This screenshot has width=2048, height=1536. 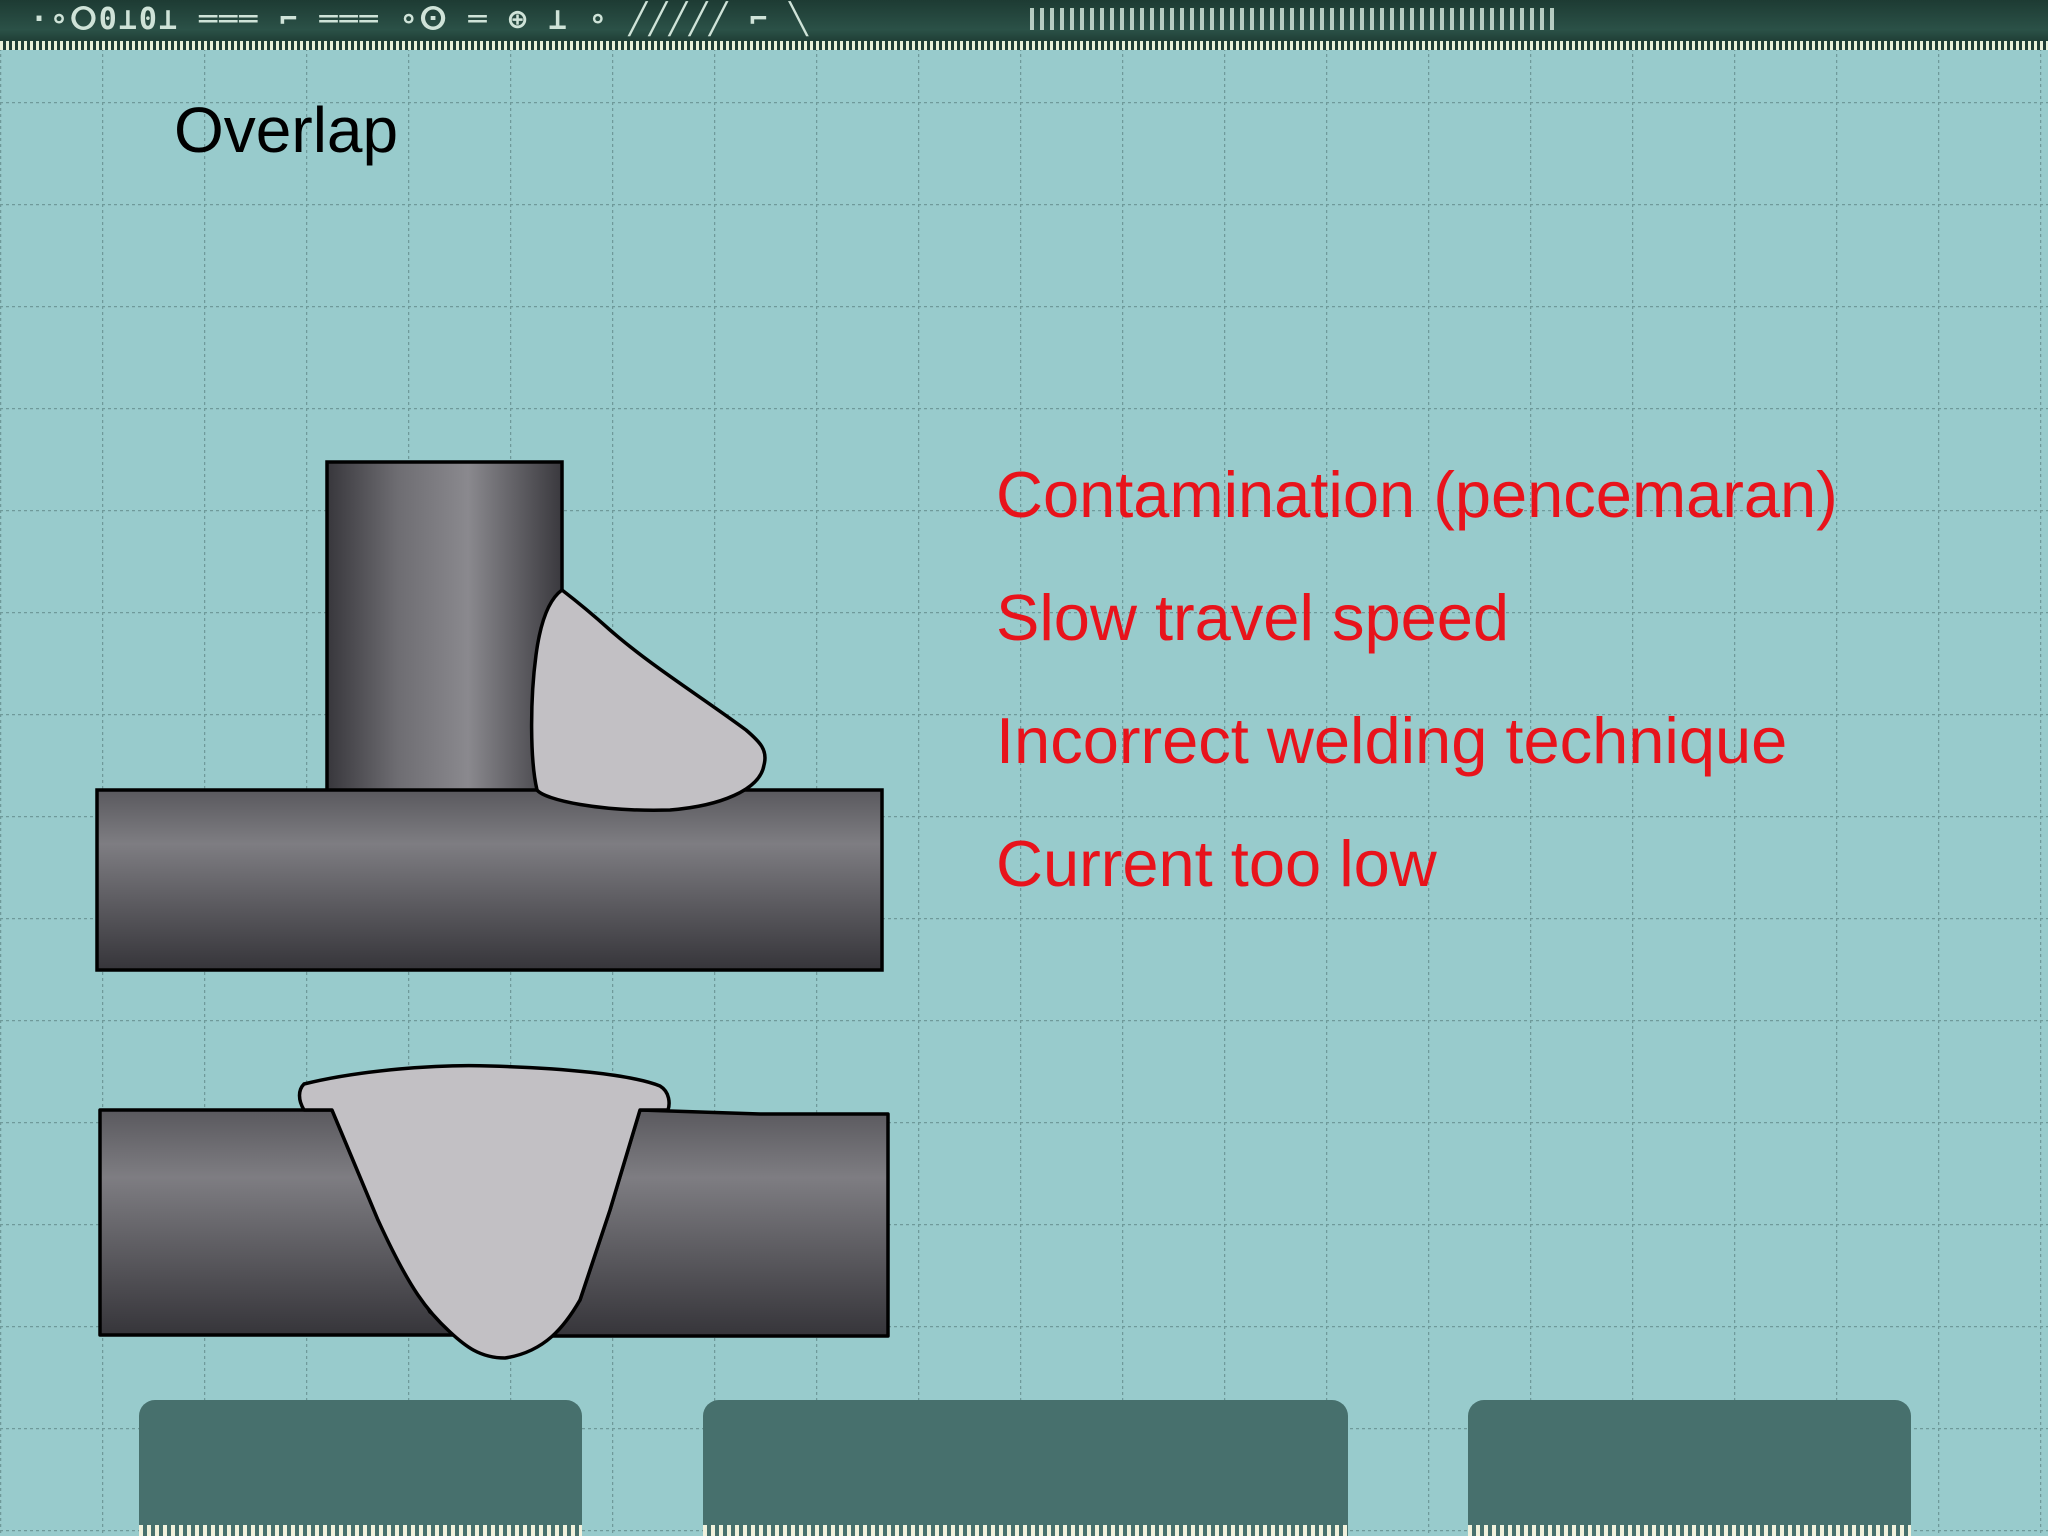 What do you see at coordinates (1392, 740) in the screenshot?
I see `cause-item: Incorrect welding technique` at bounding box center [1392, 740].